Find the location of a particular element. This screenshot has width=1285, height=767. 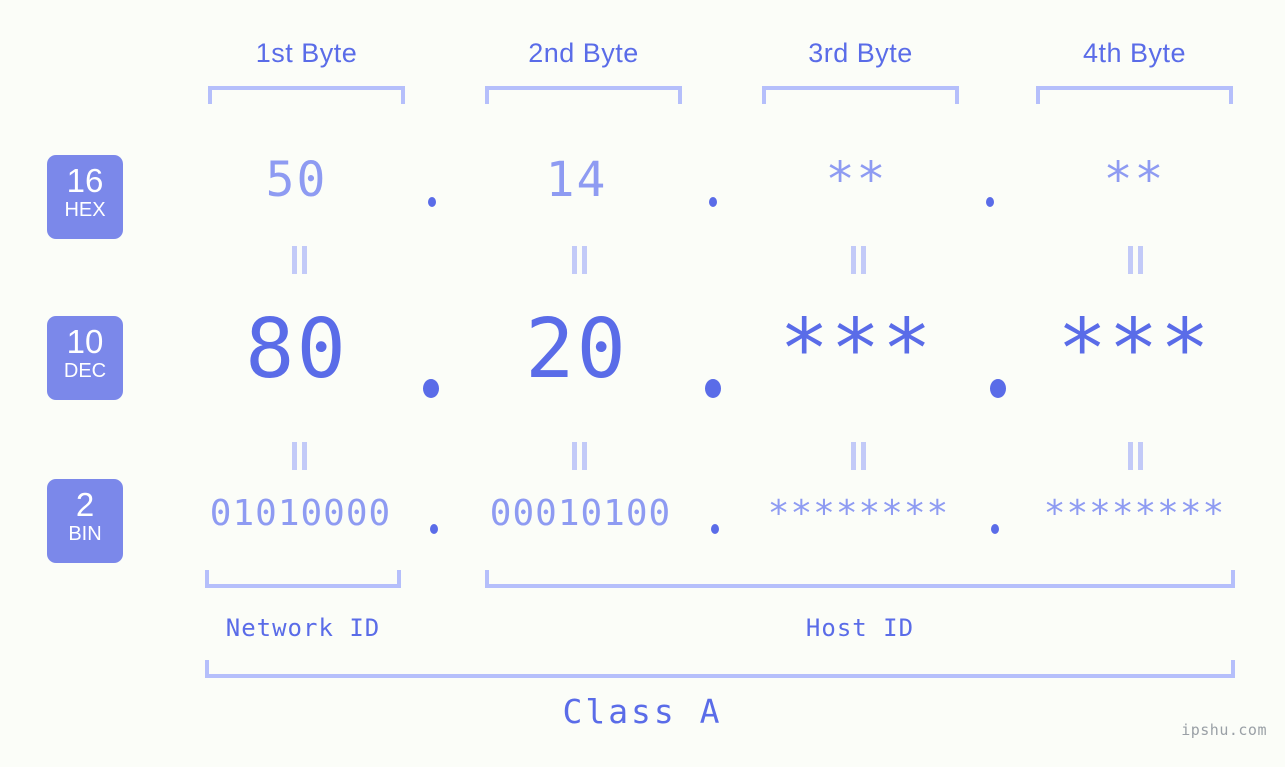

hex-byte-1-value: 50 is located at coordinates (296, 180).